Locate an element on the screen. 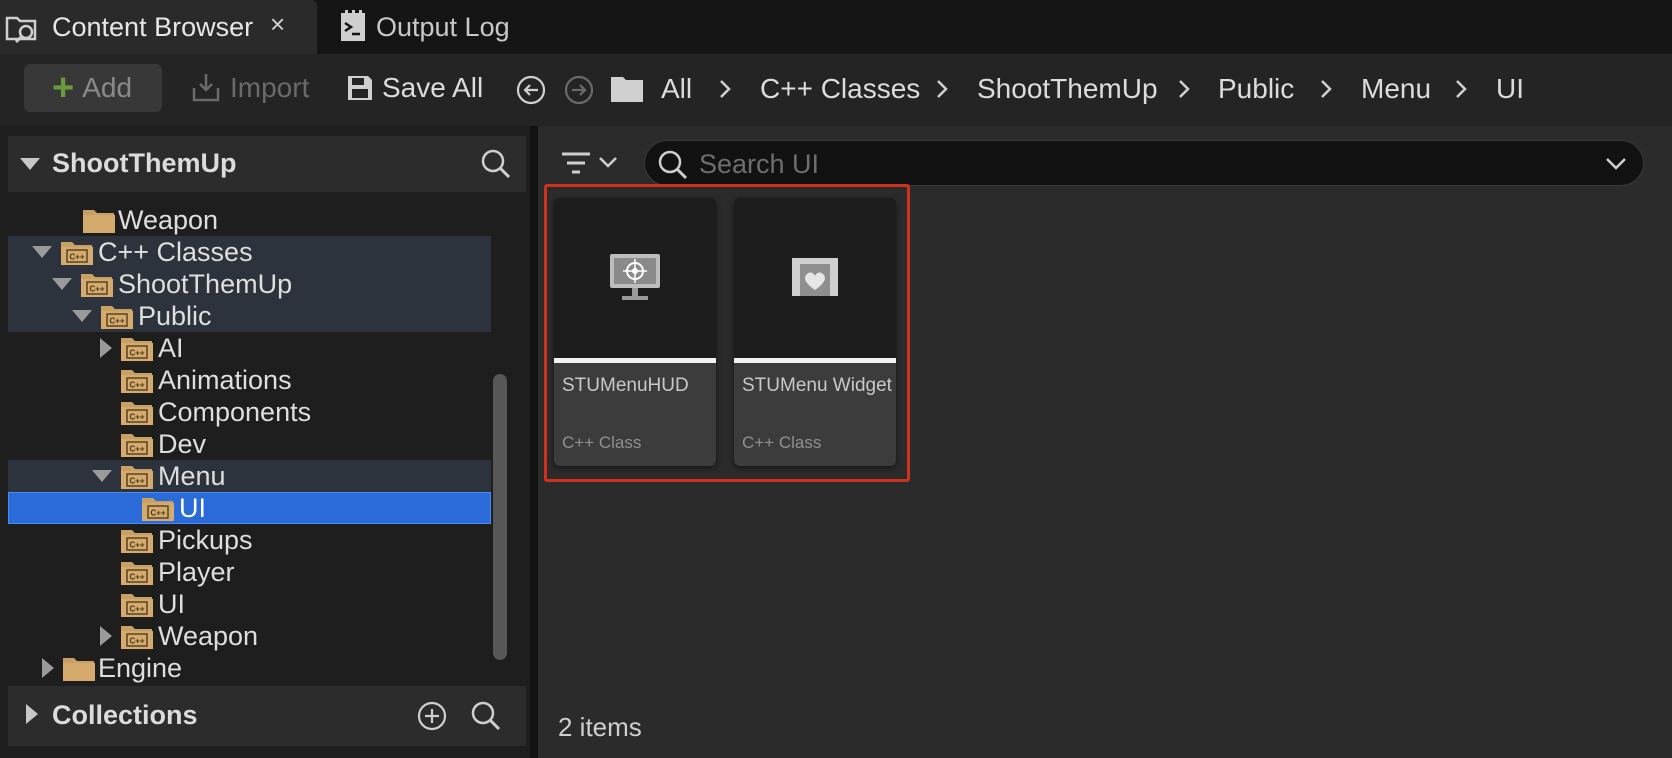 This screenshot has width=1672, height=758. asset-meta: STUMenu Widget C++ Class is located at coordinates (815, 414).